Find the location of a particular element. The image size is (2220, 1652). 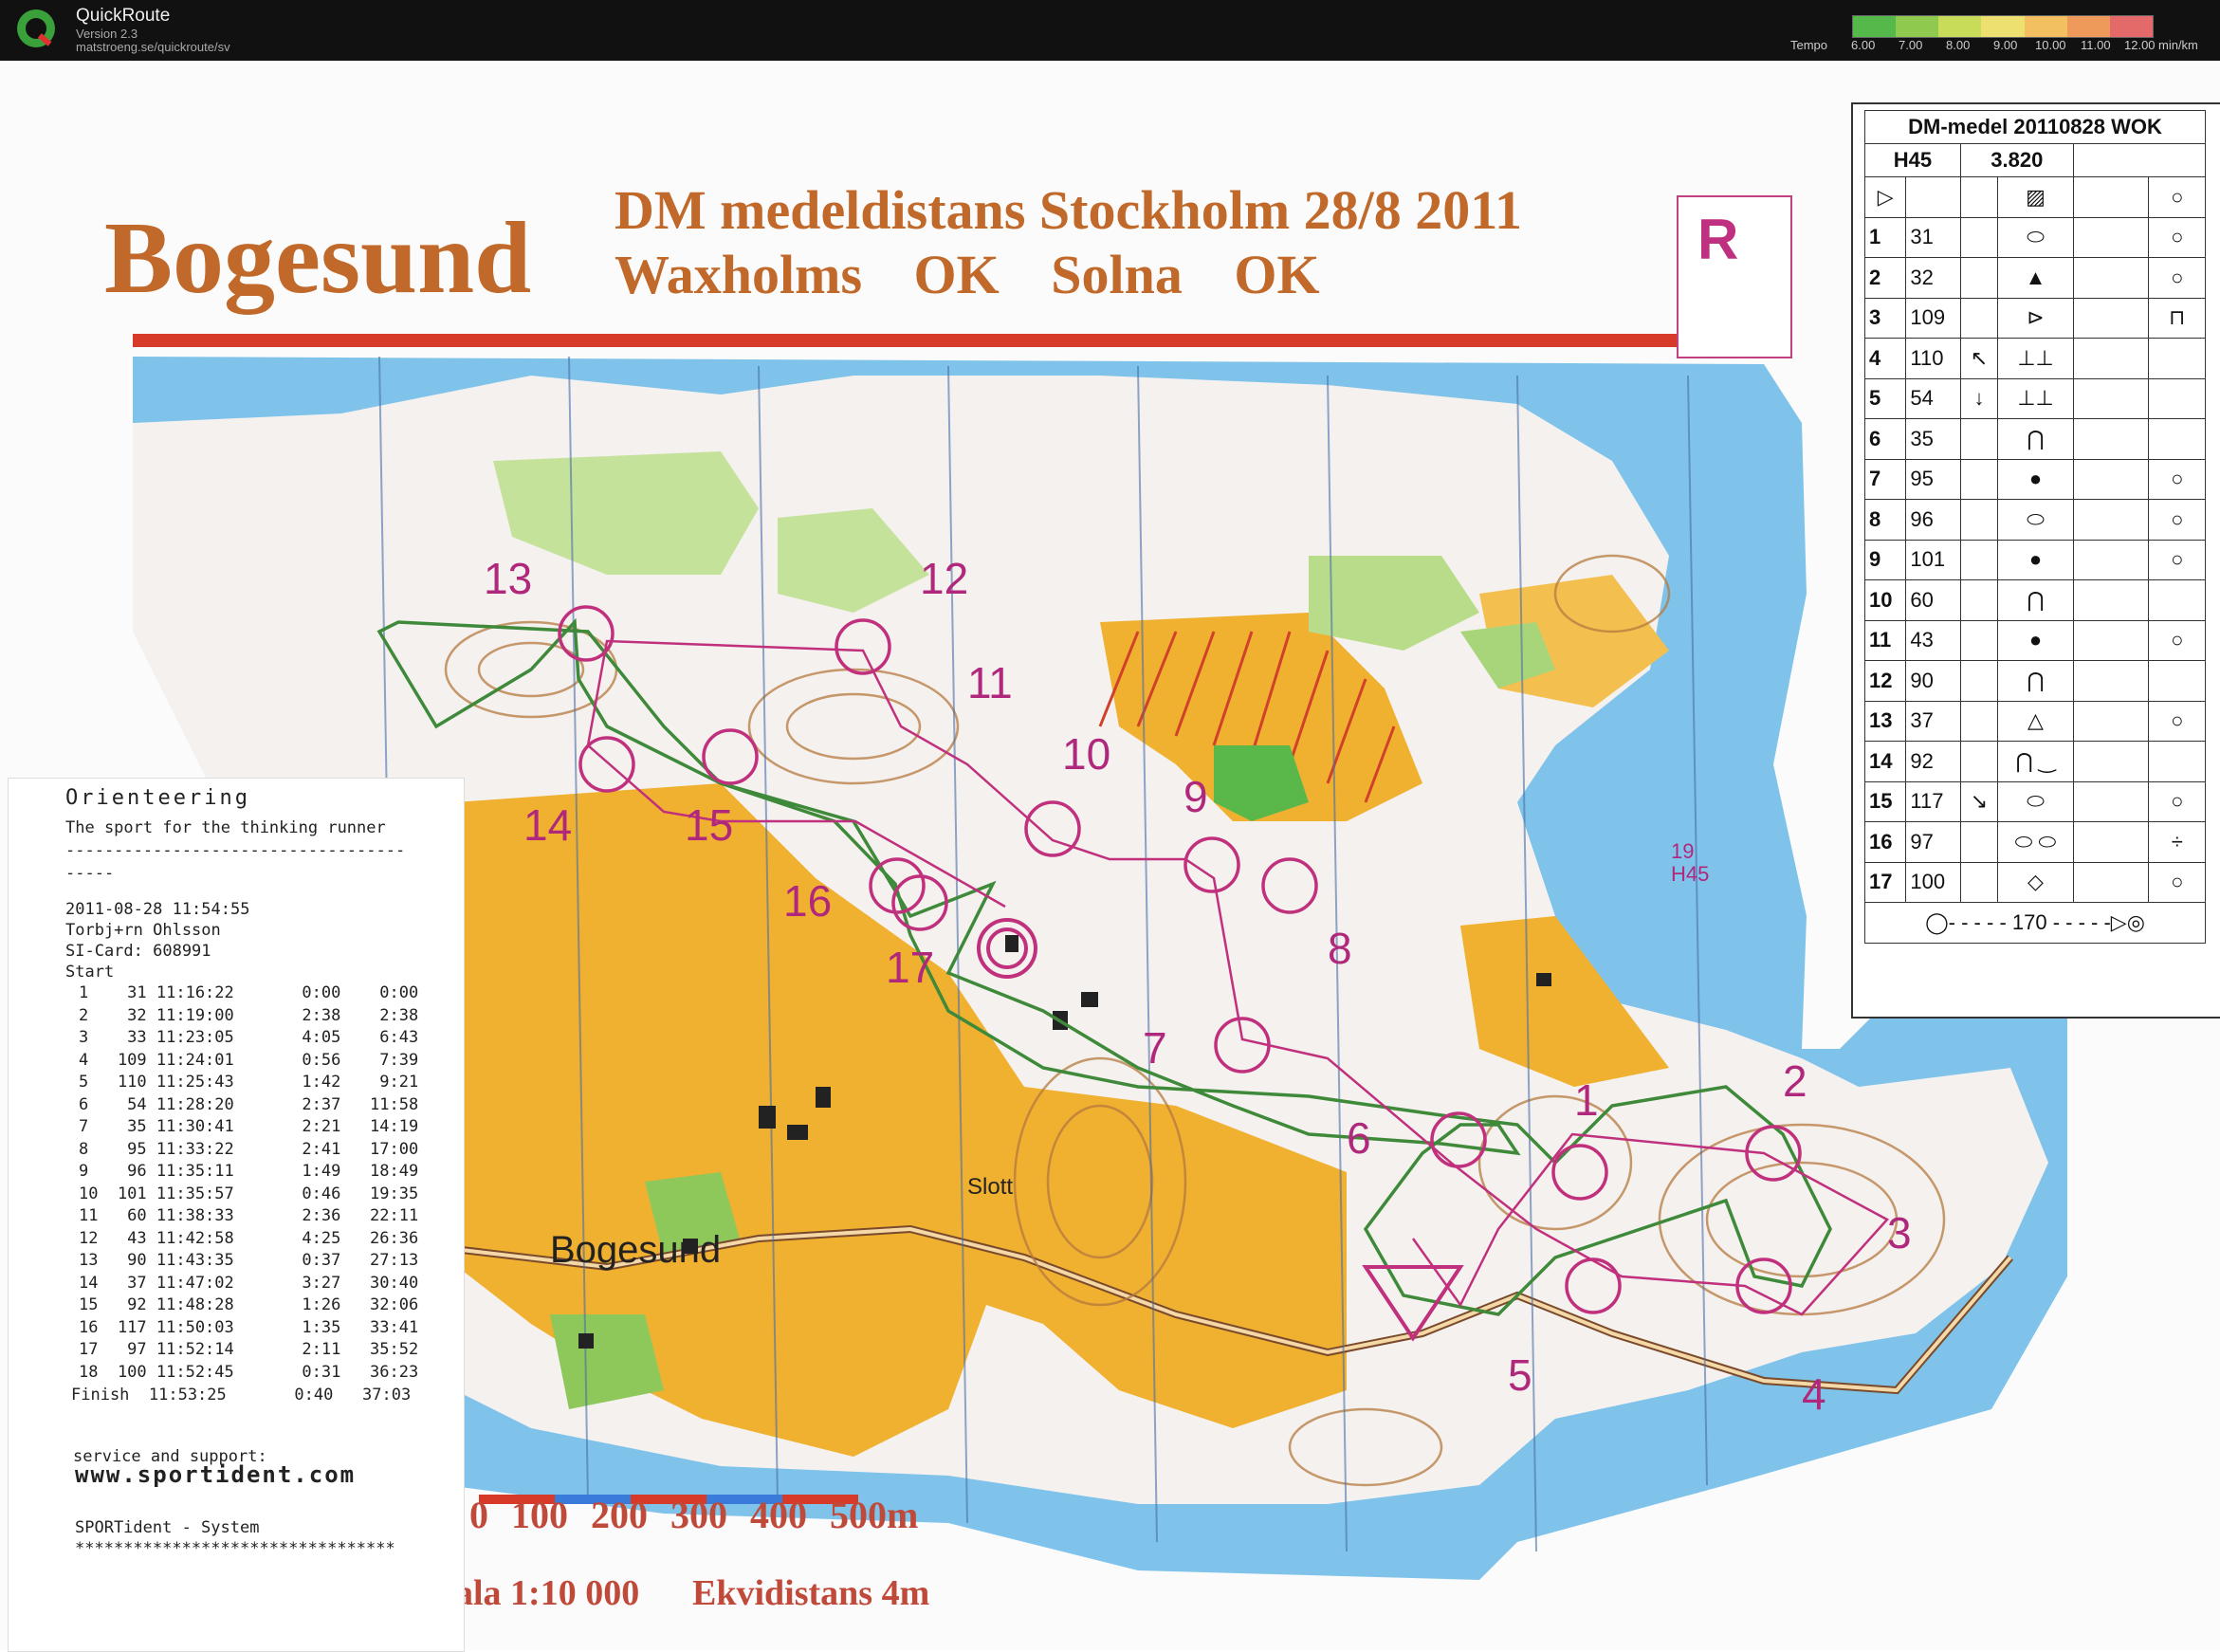

desc-length: 3.820 is located at coordinates (2016, 160).